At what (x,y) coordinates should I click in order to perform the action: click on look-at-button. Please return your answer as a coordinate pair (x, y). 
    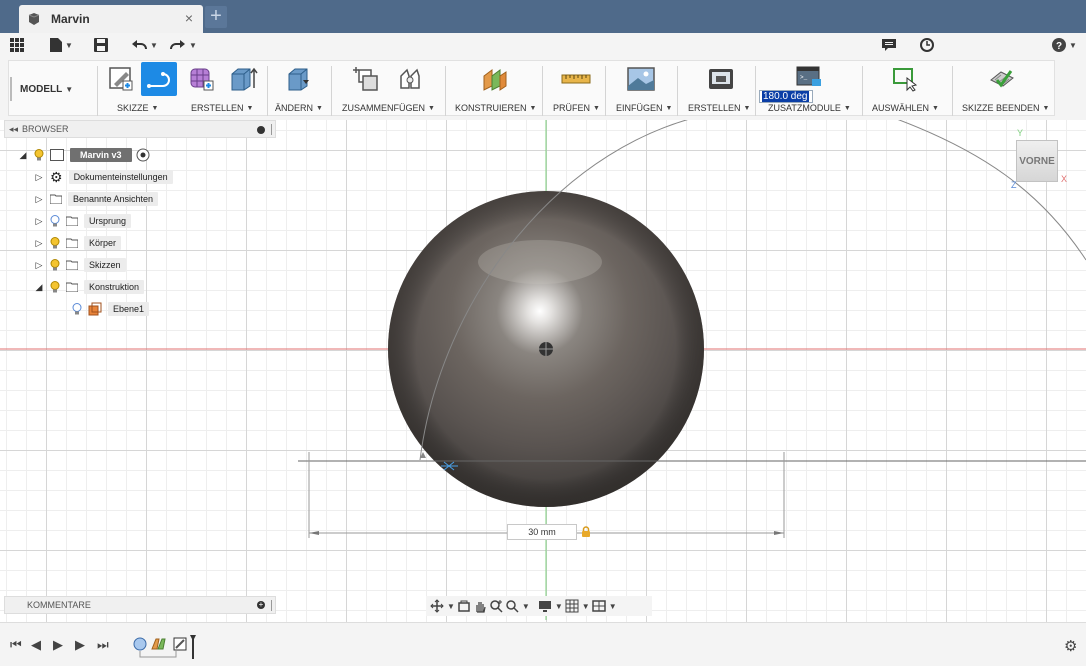
    Looking at the image, I should click on (464, 606).